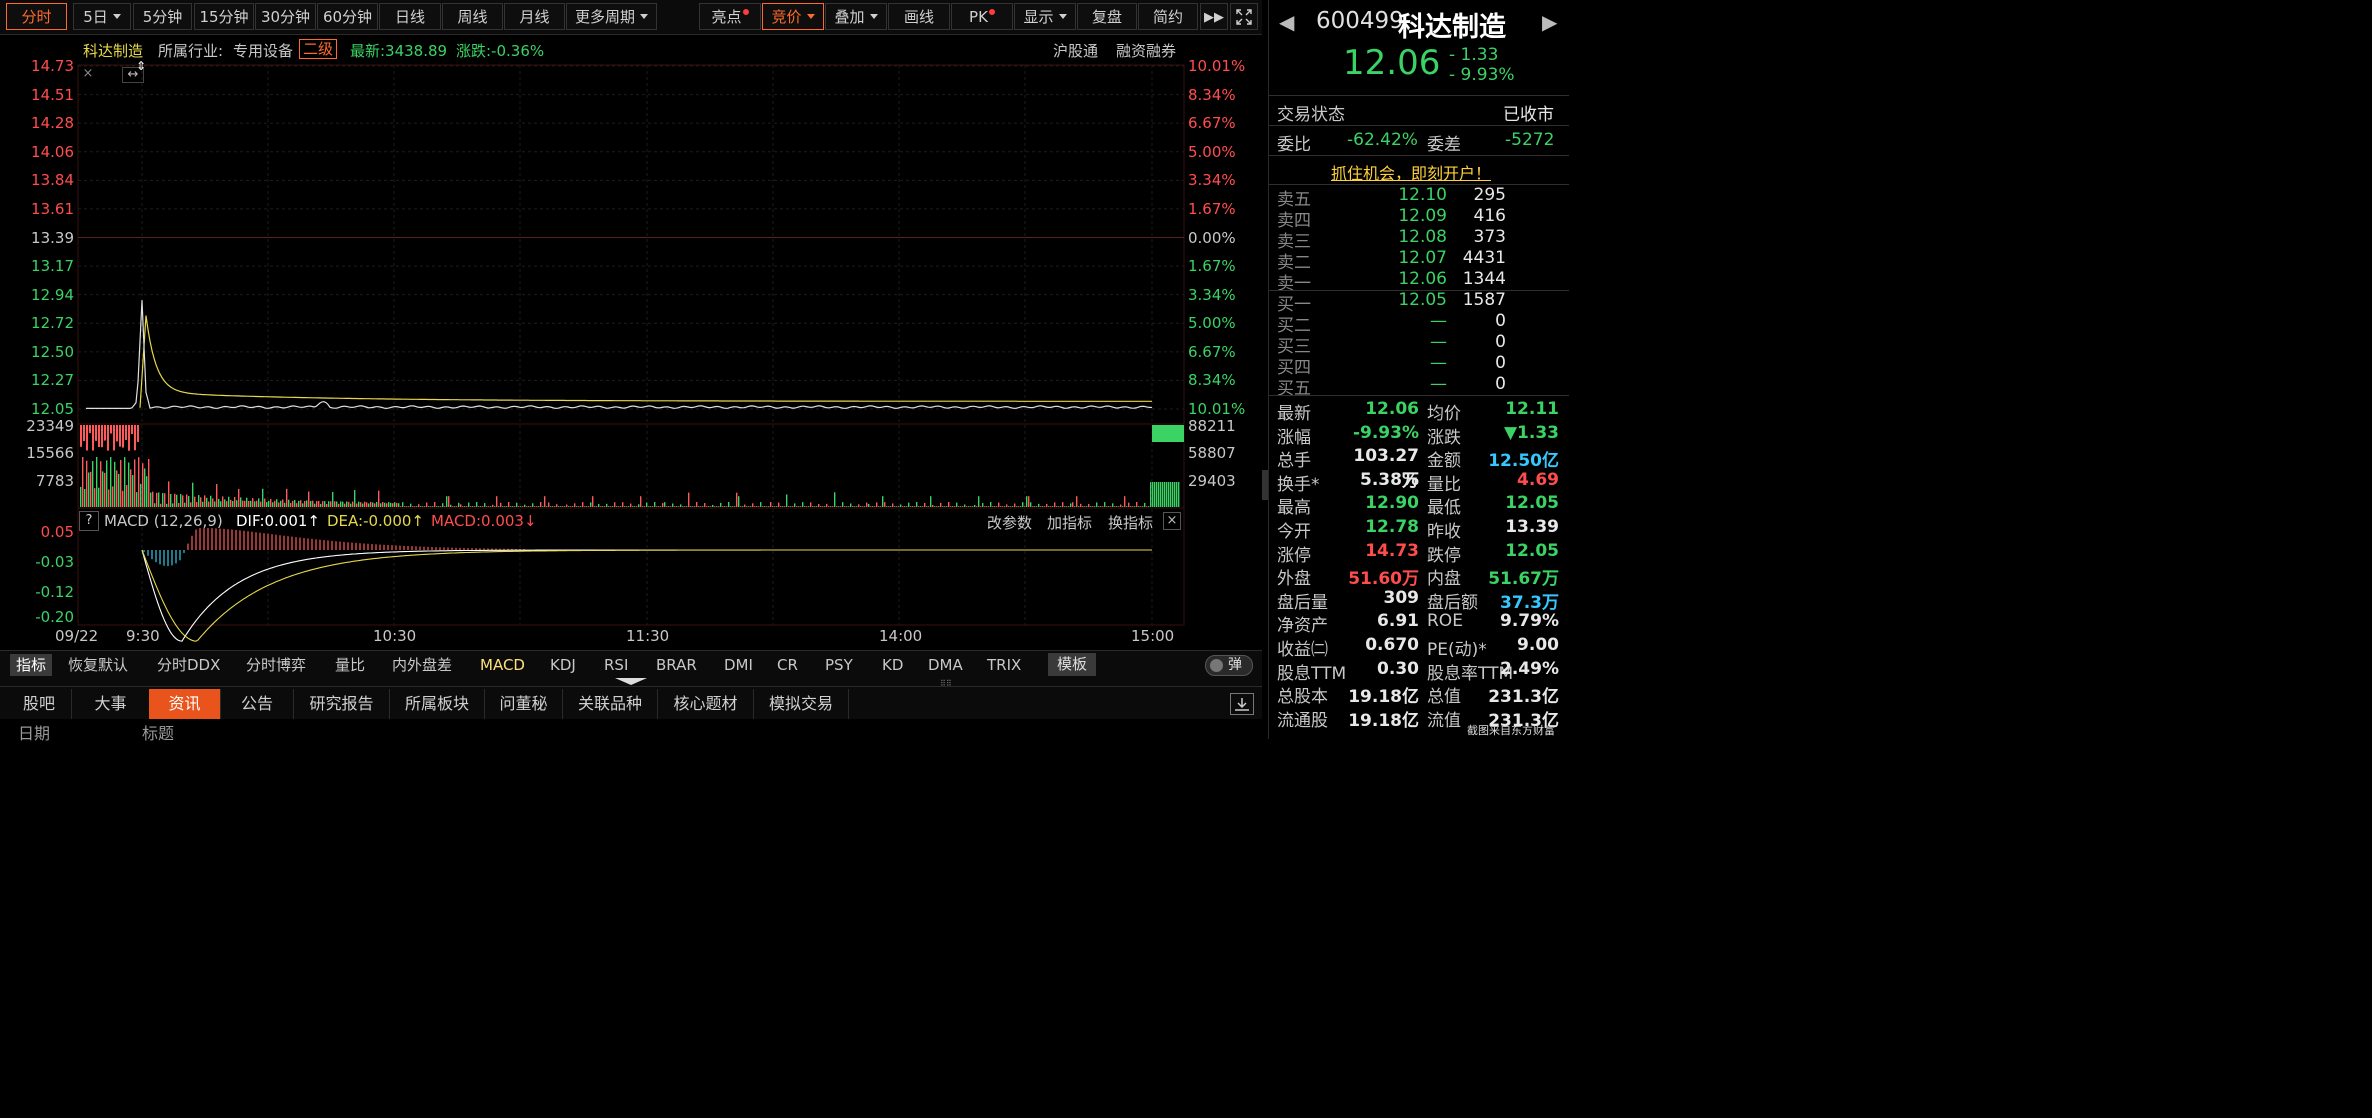  Describe the element at coordinates (919, 16) in the screenshot. I see `draw-button: 画线` at that location.